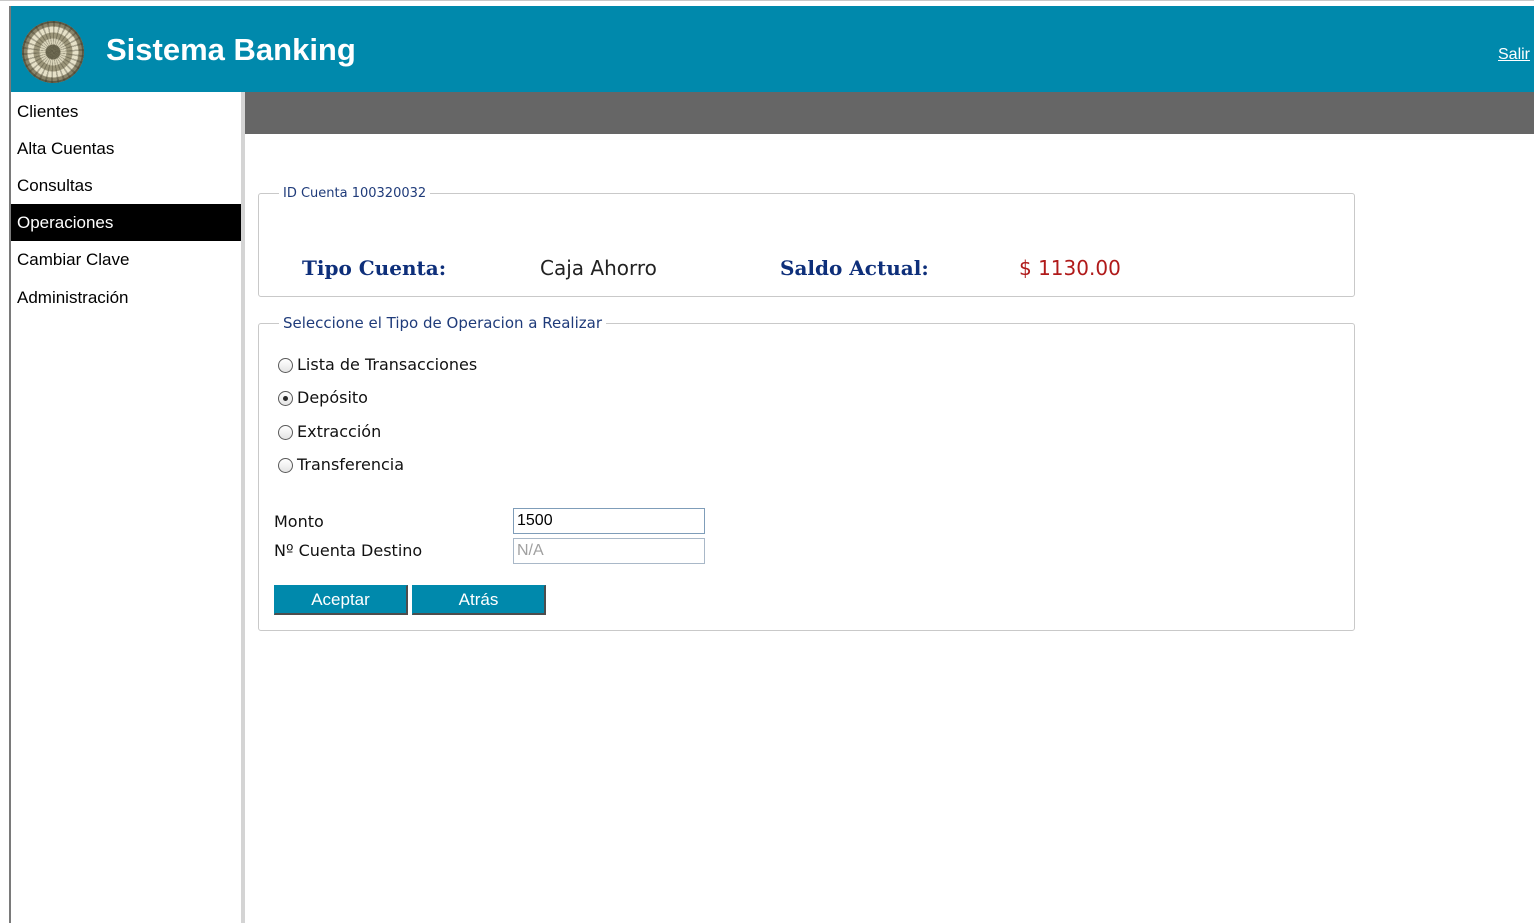  What do you see at coordinates (1514, 55) in the screenshot?
I see `logout-link: Salir` at bounding box center [1514, 55].